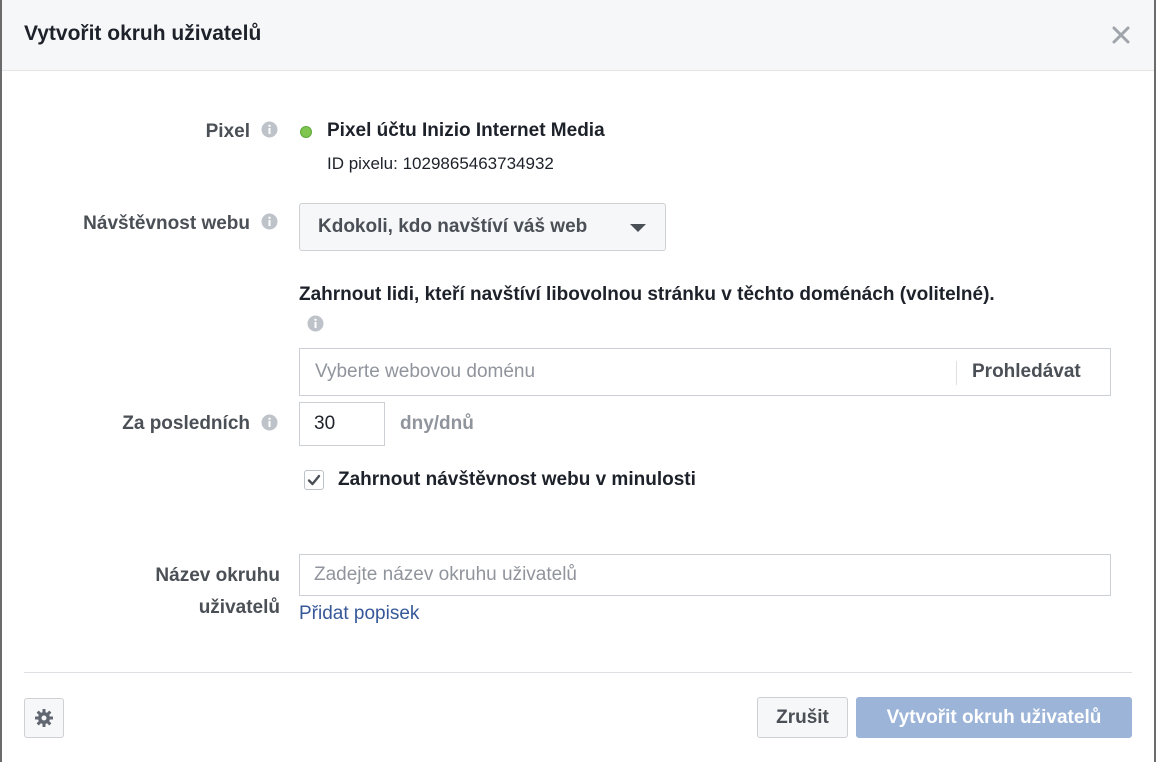 This screenshot has width=1156, height=762. I want to click on close-icon, so click(1121, 35).